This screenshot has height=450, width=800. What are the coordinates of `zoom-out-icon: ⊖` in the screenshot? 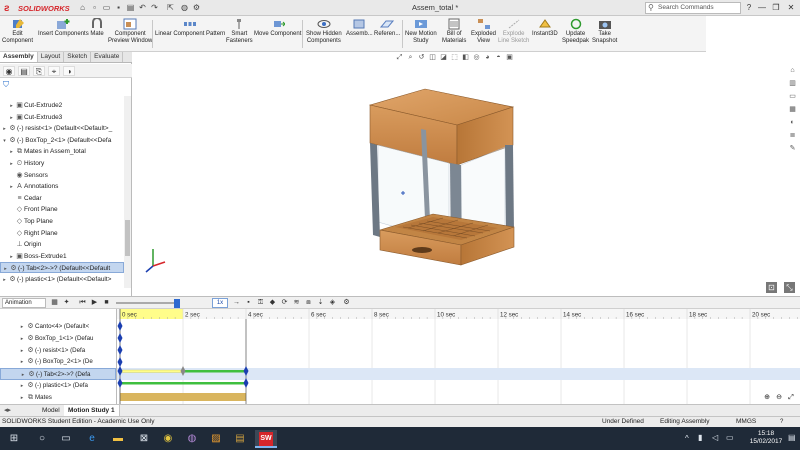 It's located at (779, 398).